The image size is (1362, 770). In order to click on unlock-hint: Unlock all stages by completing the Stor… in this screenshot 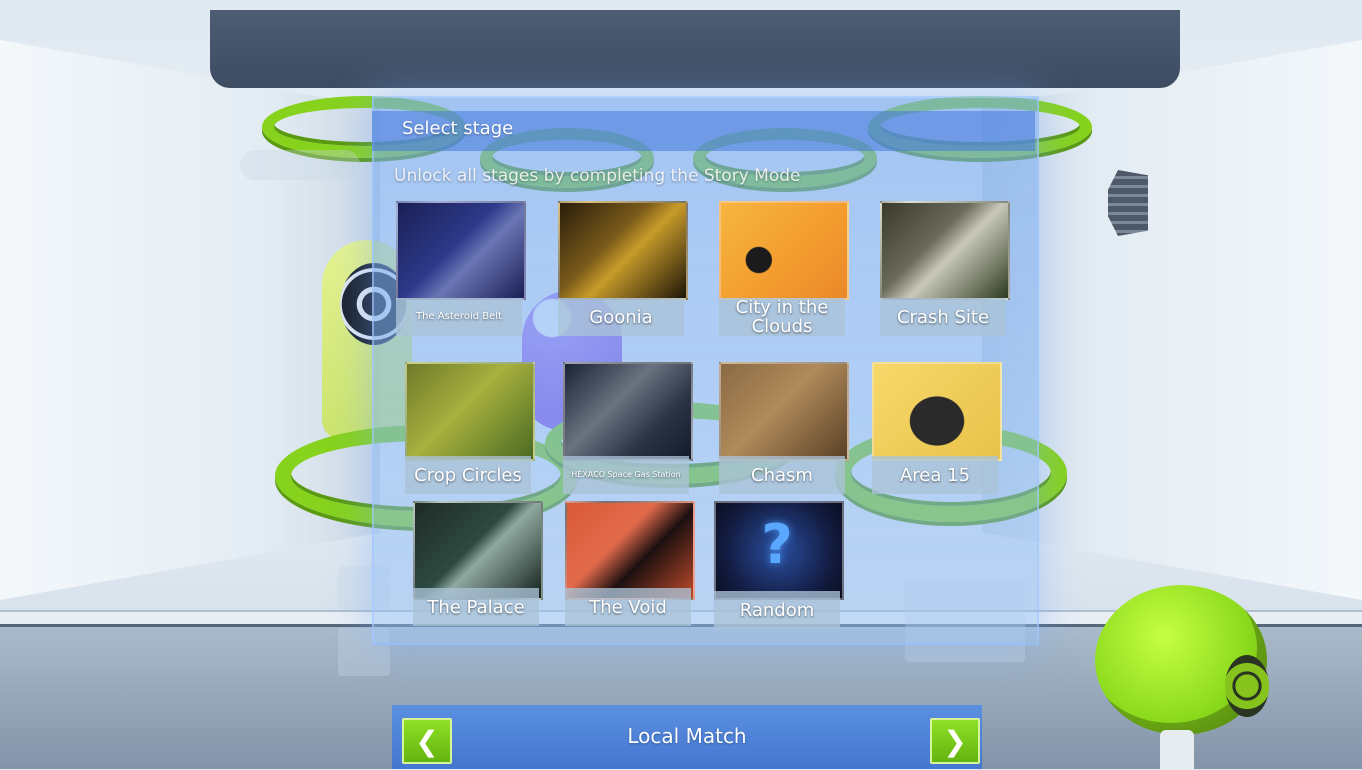, I will do `click(597, 176)`.